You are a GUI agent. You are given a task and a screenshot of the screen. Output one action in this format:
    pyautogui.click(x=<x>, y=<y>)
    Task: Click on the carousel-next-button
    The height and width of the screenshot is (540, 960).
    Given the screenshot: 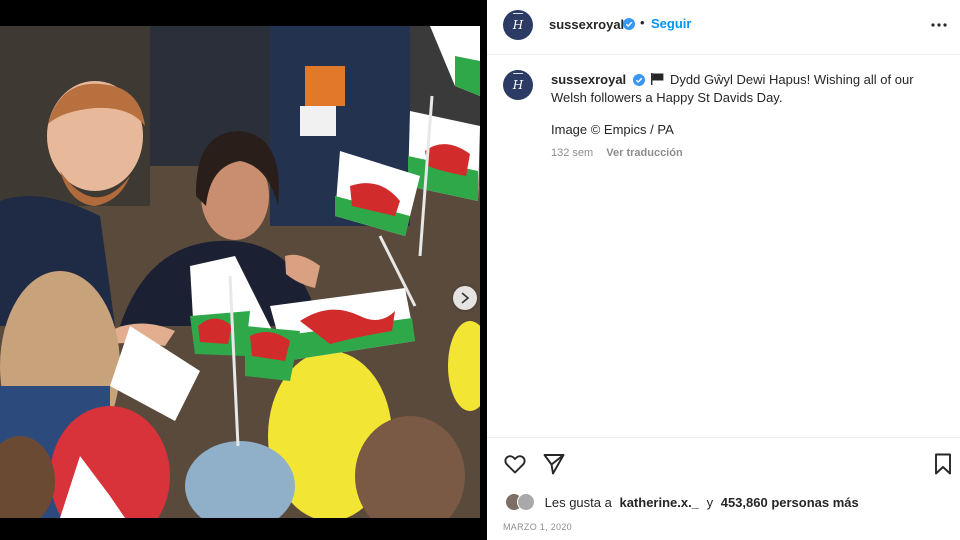 What is the action you would take?
    pyautogui.click(x=465, y=298)
    